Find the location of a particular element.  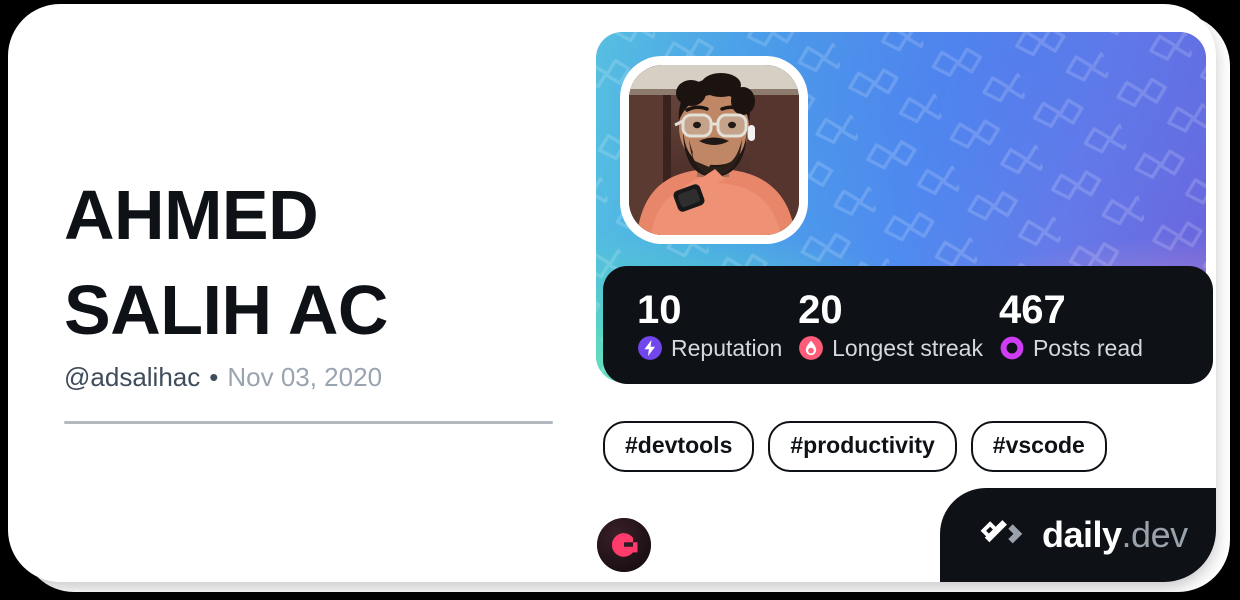

stat-reputation: 10 Reputation is located at coordinates (717, 325).